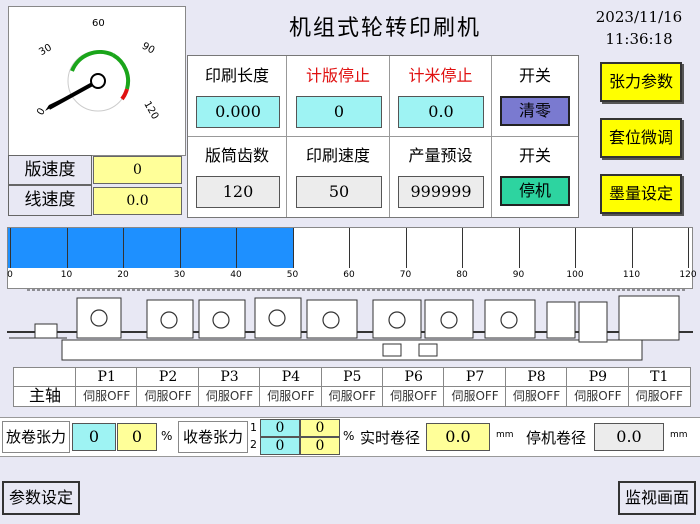  Describe the element at coordinates (36, 437) in the screenshot. I see `unwind-tension-label: 放卷张力` at that location.